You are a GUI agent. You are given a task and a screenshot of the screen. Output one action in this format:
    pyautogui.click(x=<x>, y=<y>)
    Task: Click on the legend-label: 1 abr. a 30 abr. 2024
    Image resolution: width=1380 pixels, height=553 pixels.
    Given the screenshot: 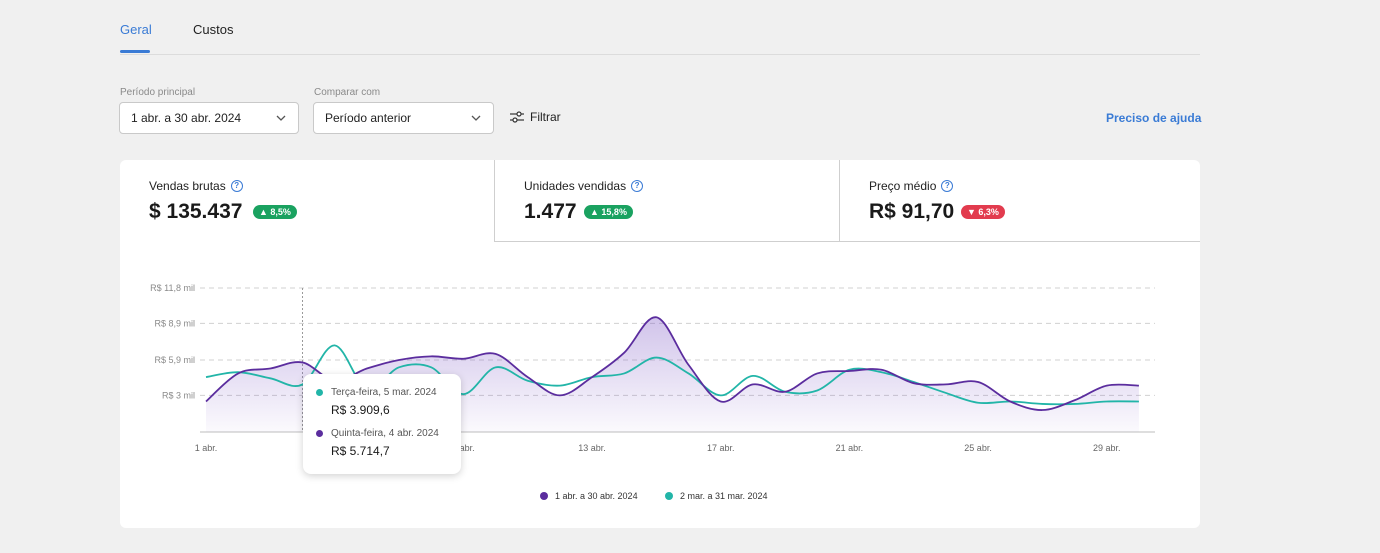 What is the action you would take?
    pyautogui.click(x=596, y=496)
    